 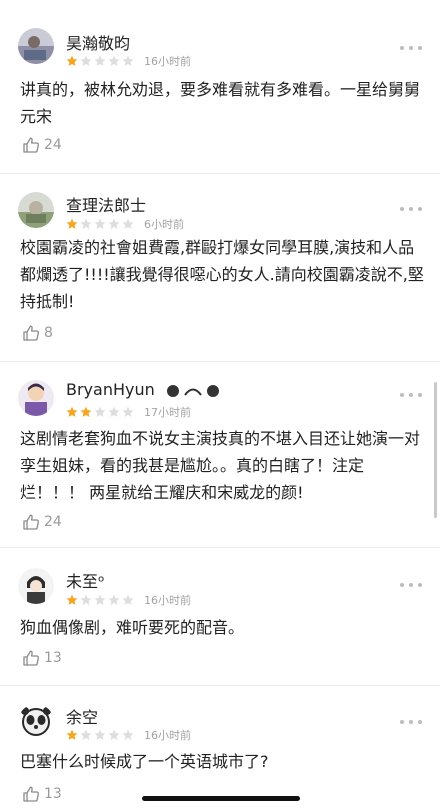 I want to click on wave-badge-icon, so click(x=193, y=392).